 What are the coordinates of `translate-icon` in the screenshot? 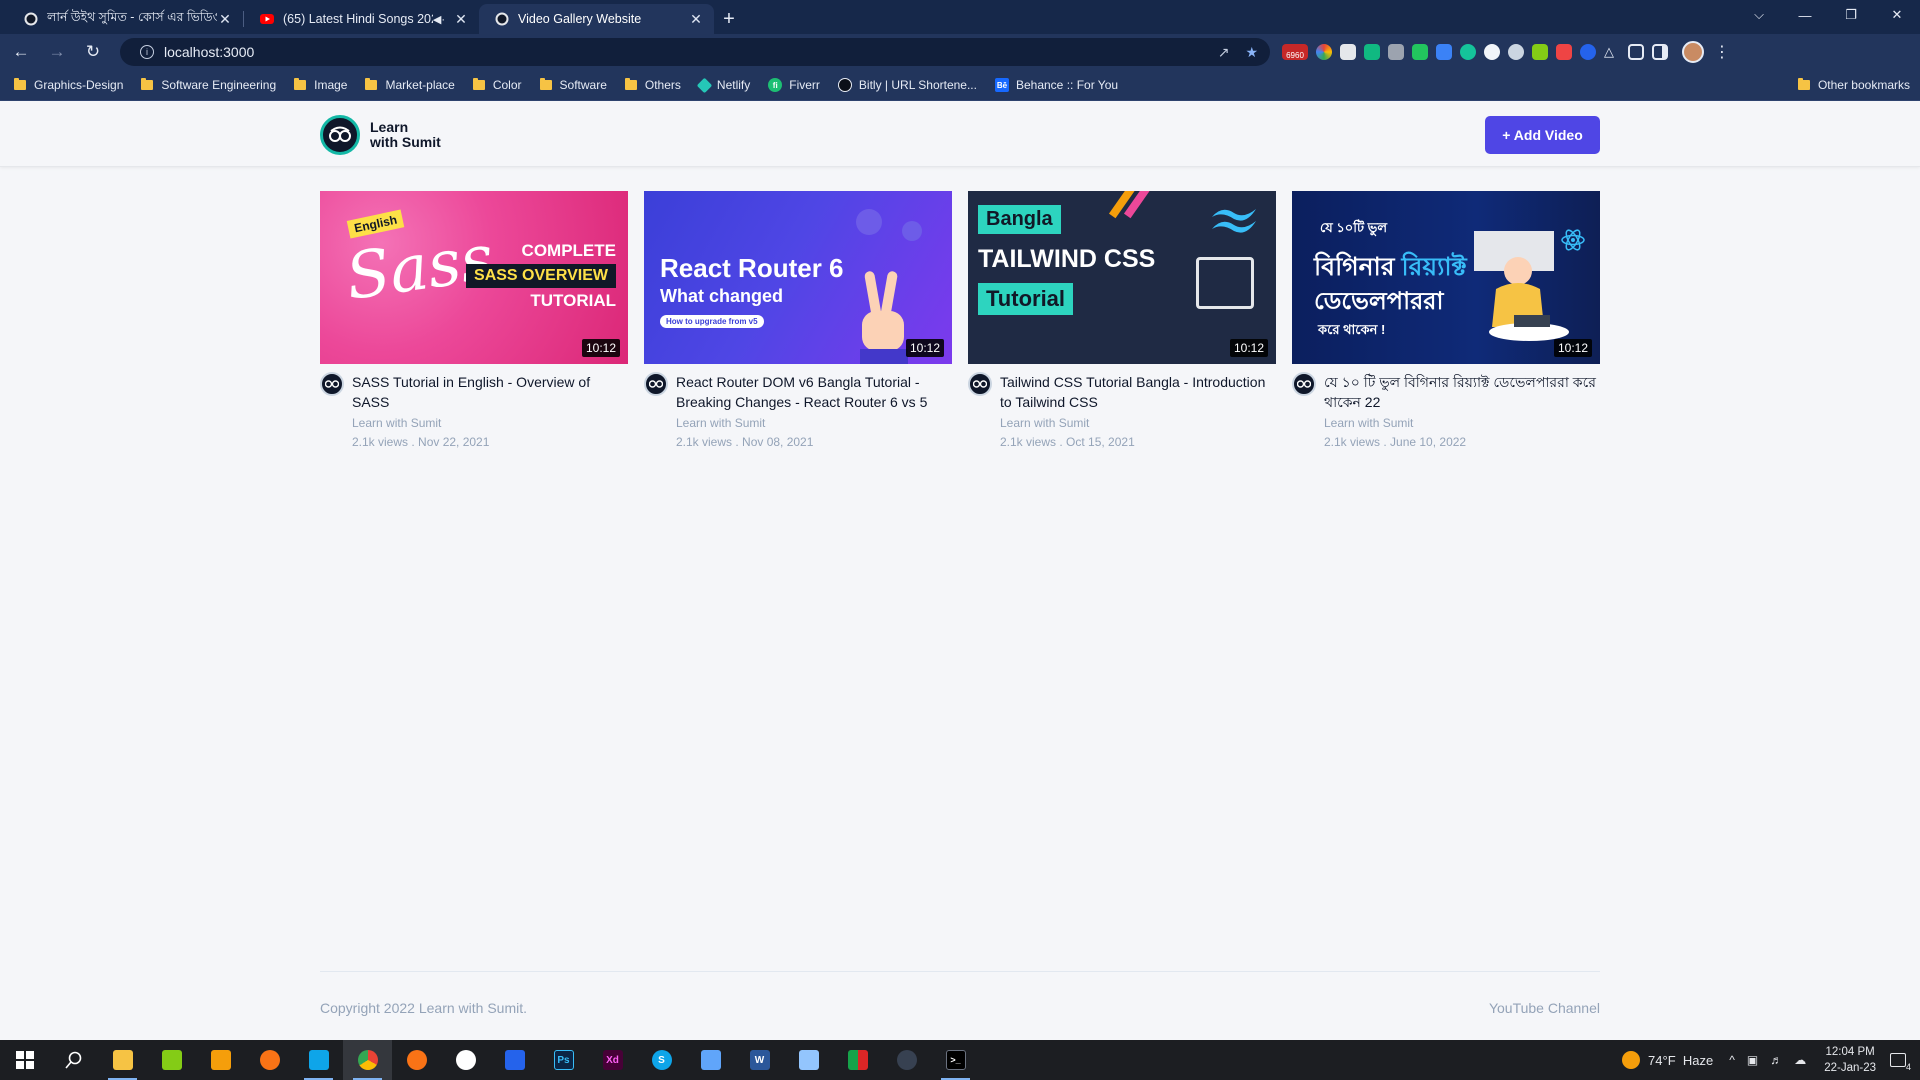 It's located at (1444, 52).